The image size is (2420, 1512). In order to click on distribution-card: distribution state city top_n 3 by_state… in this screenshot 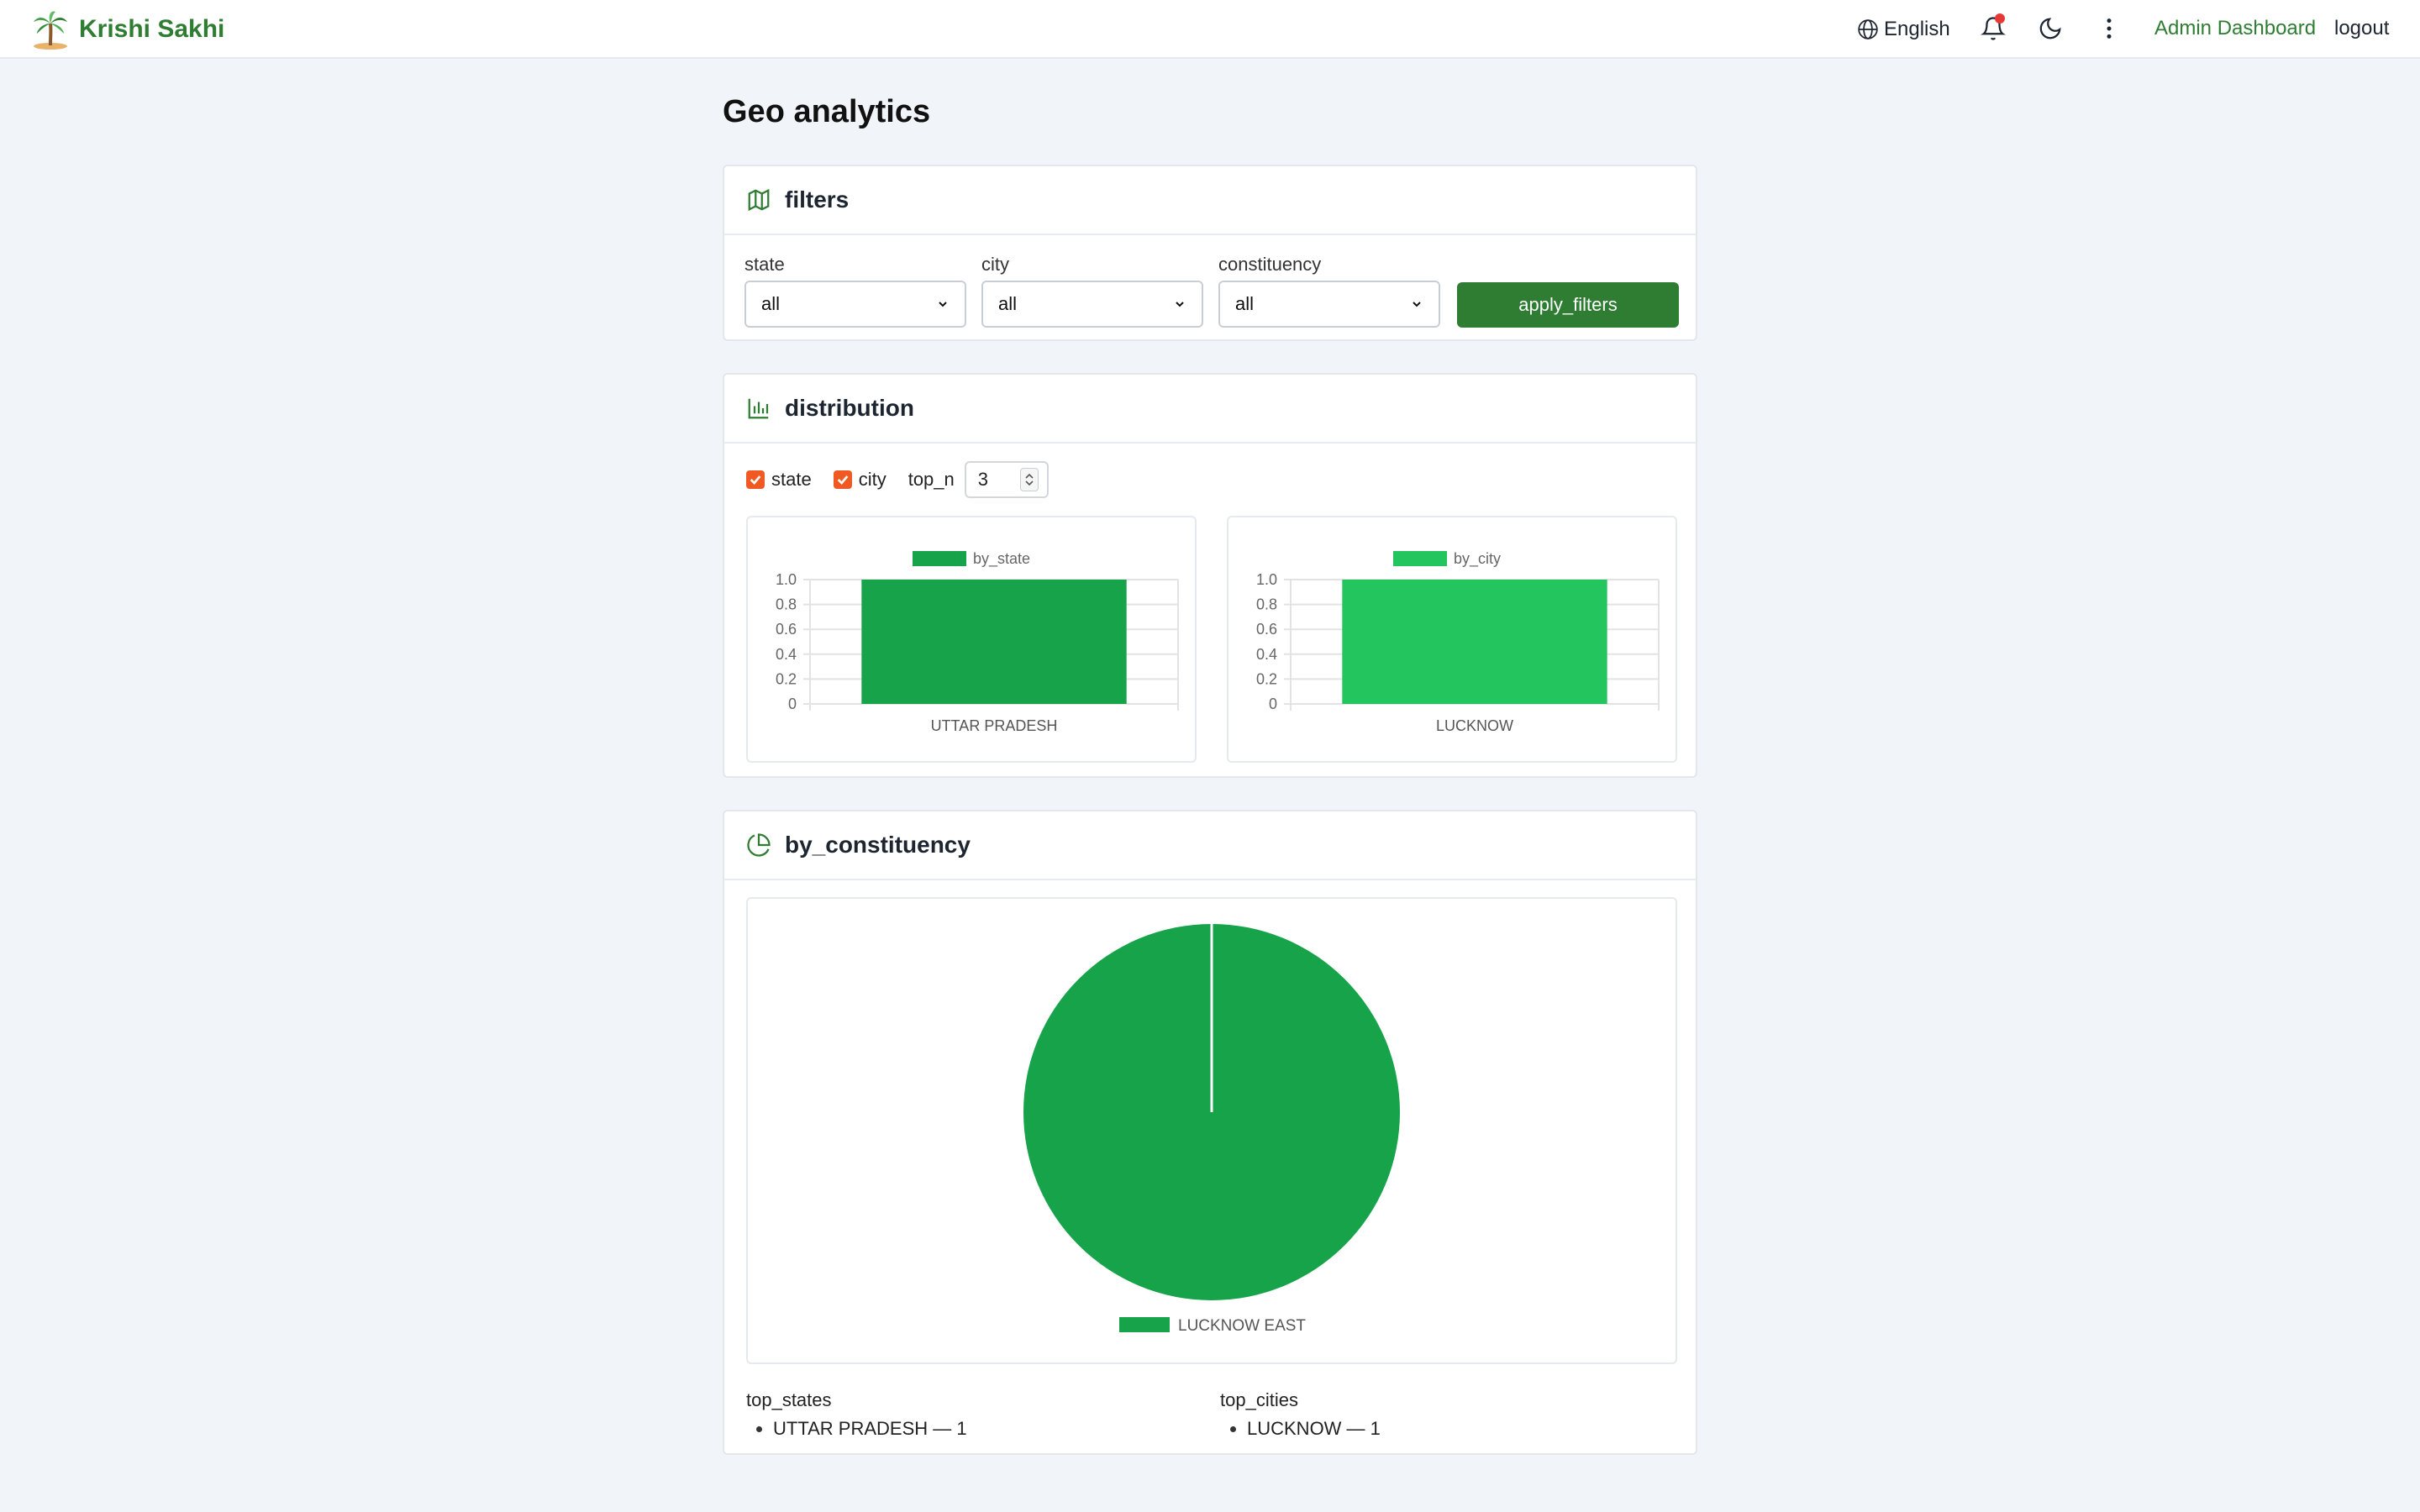, I will do `click(1210, 575)`.